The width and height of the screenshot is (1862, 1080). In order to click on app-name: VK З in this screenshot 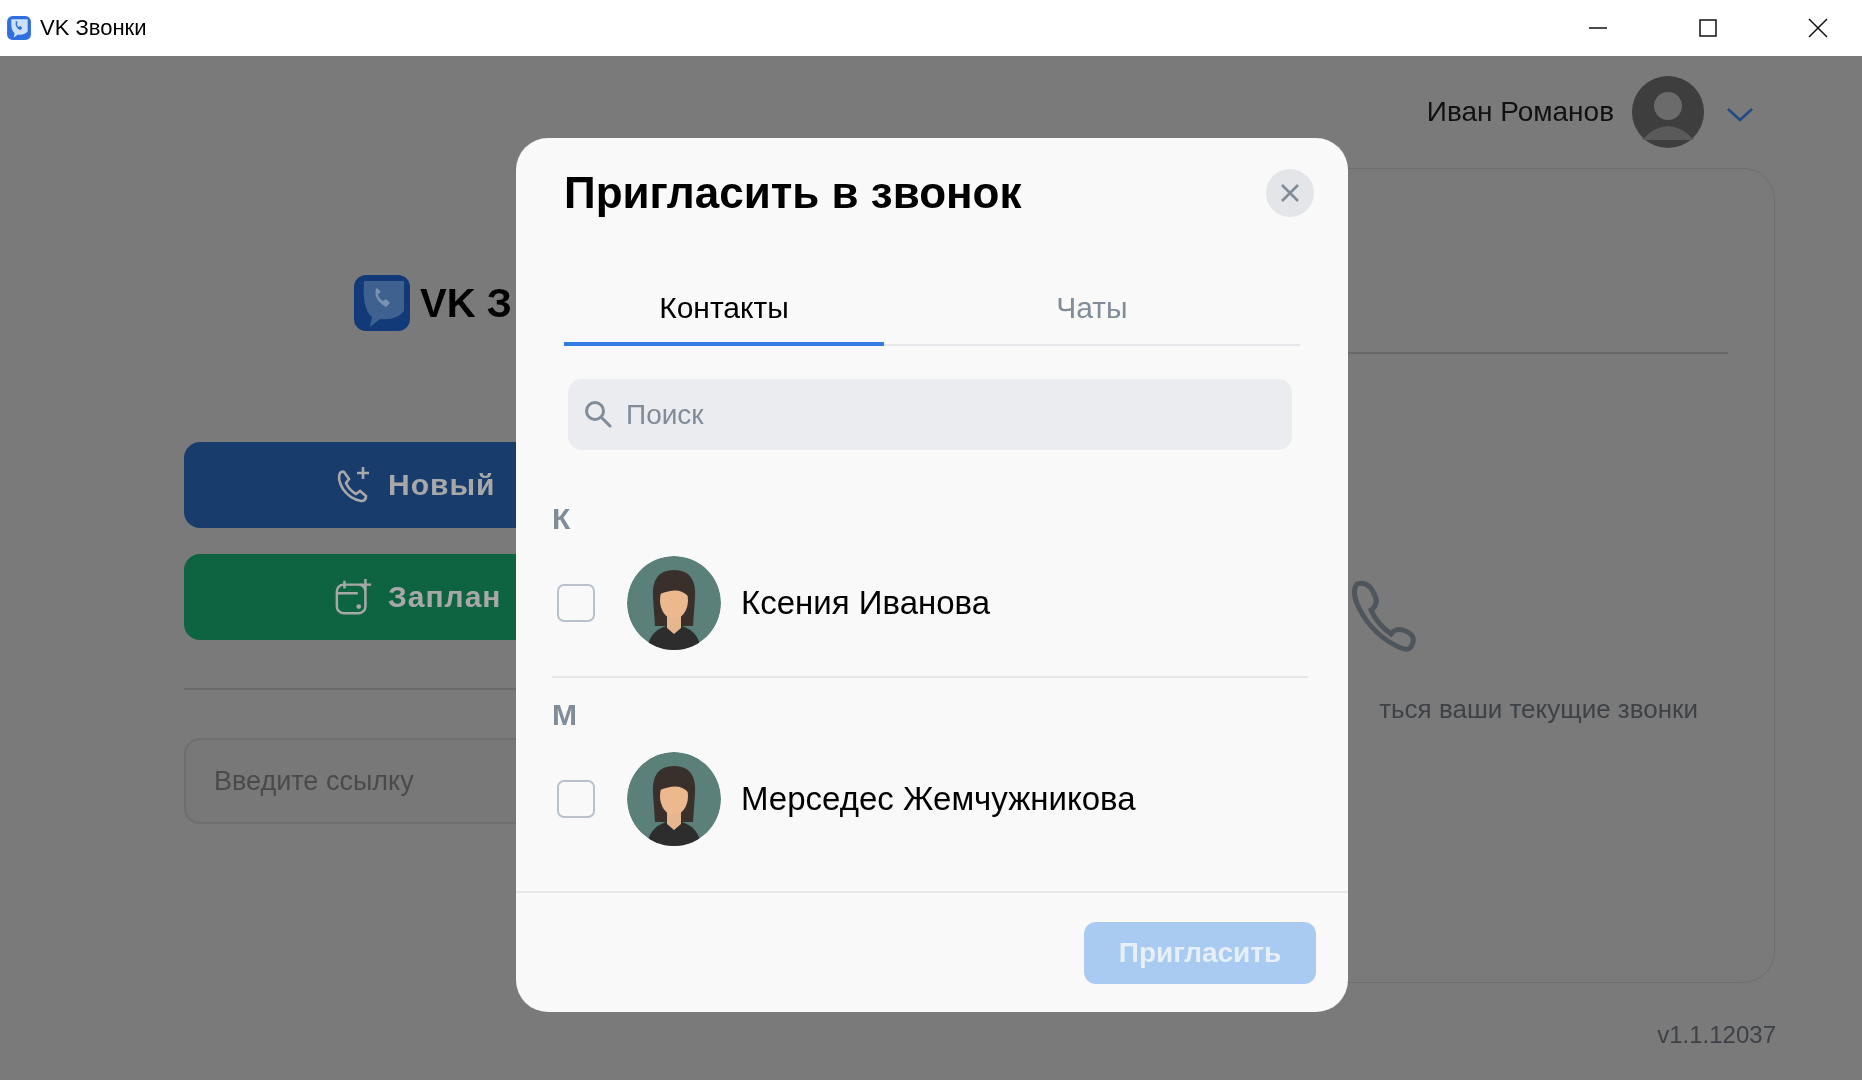, I will do `click(466, 303)`.